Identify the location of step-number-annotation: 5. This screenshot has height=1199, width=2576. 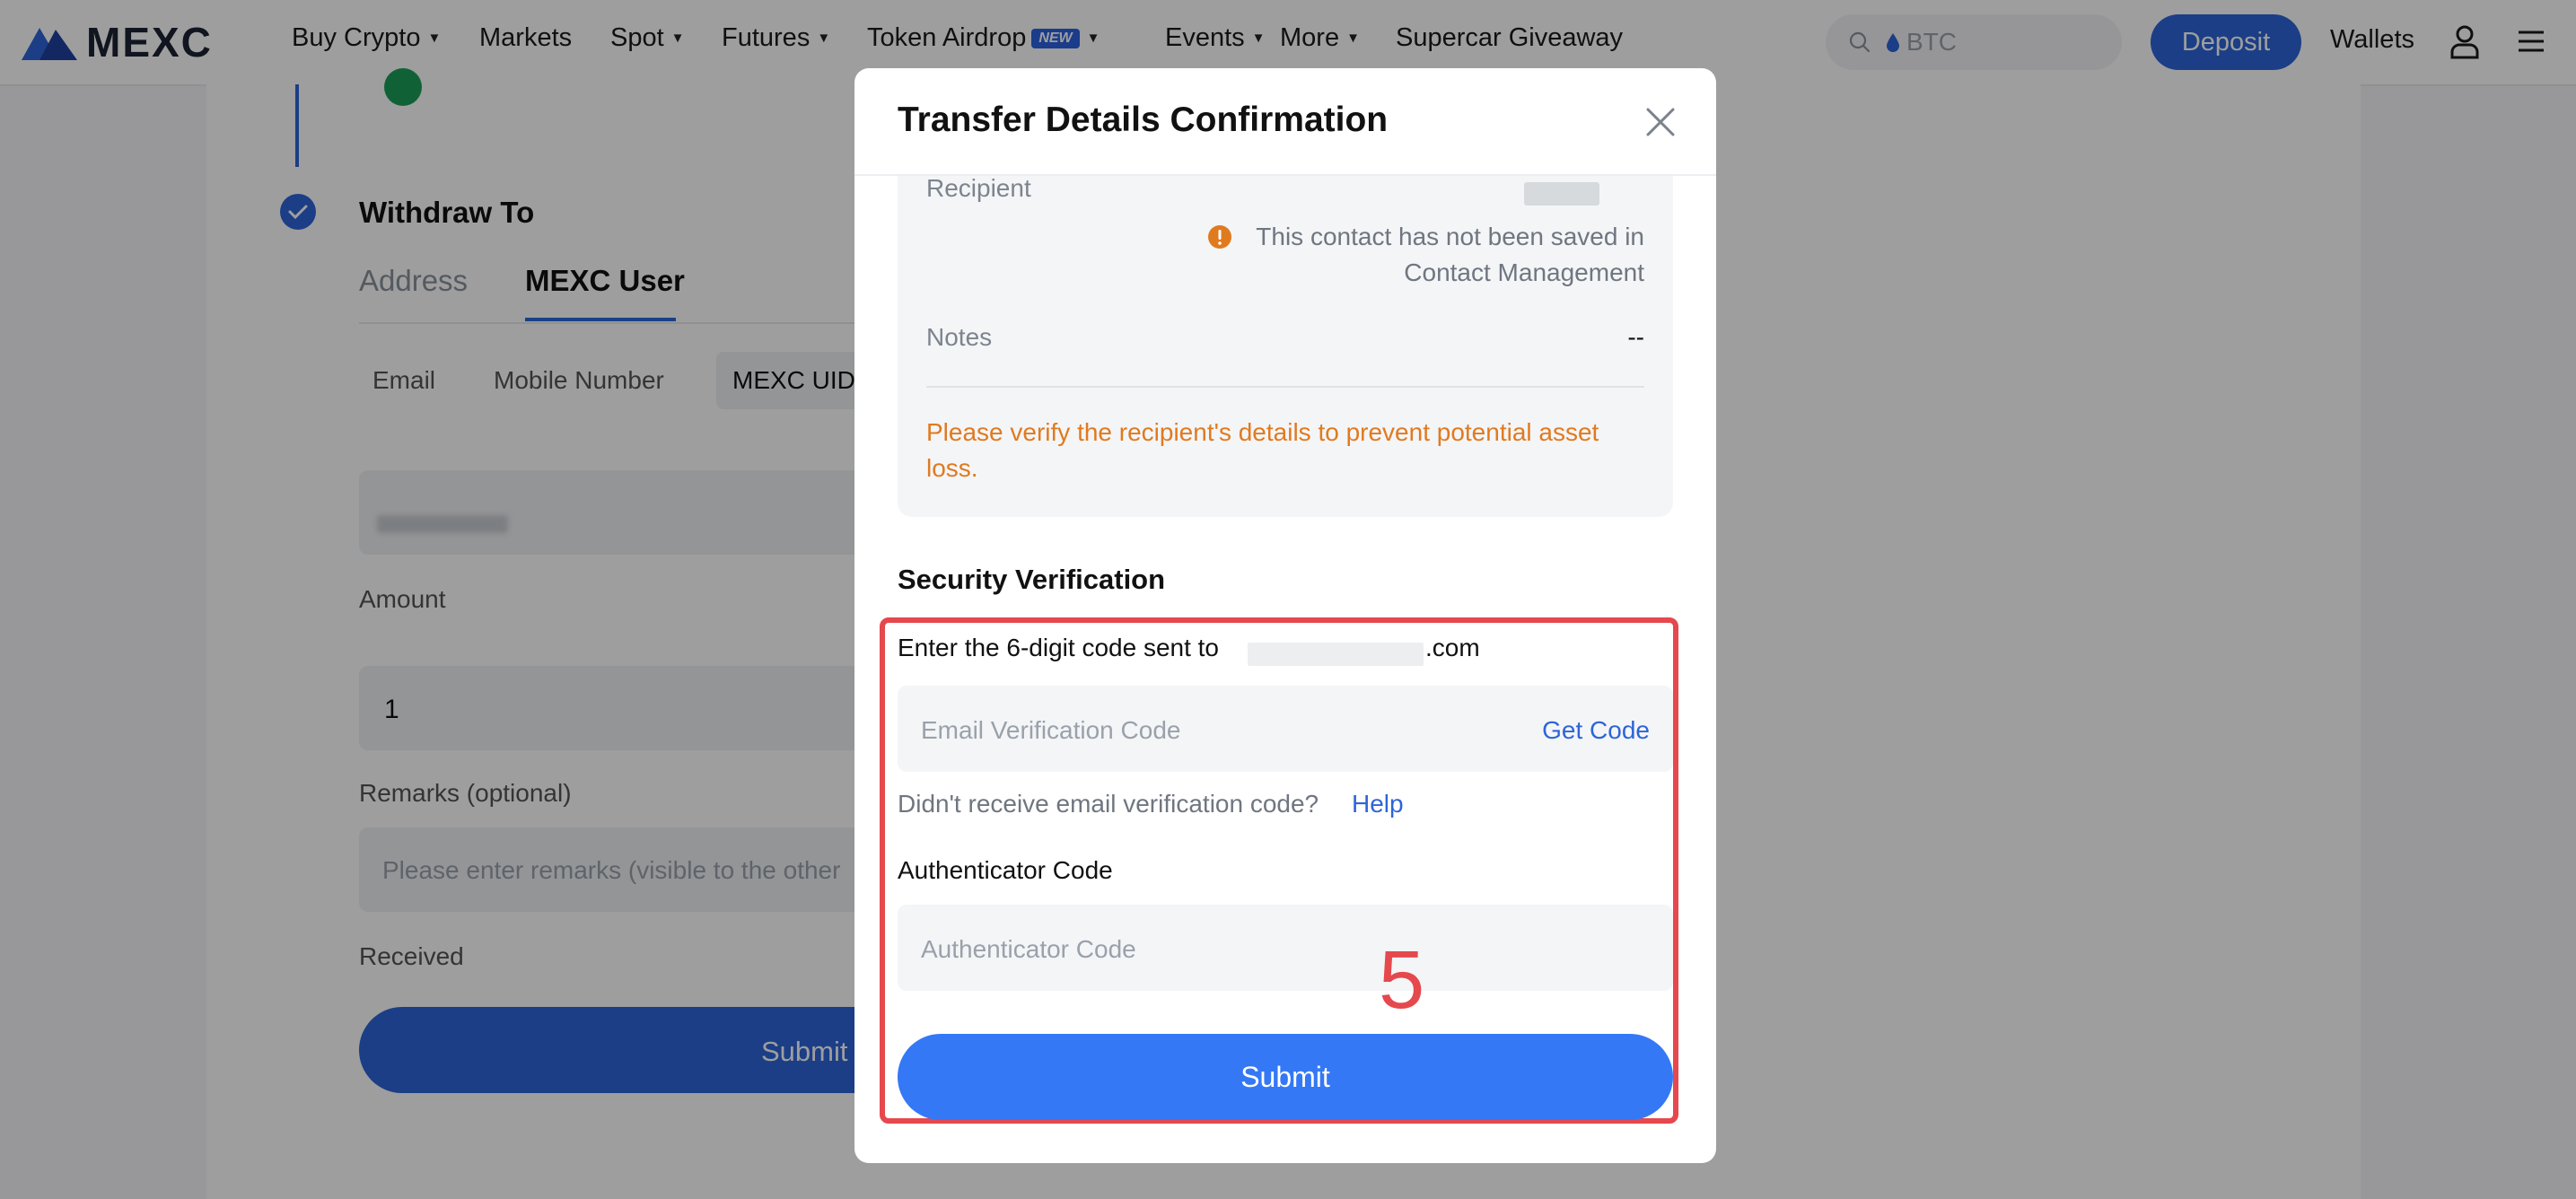
(1402, 980).